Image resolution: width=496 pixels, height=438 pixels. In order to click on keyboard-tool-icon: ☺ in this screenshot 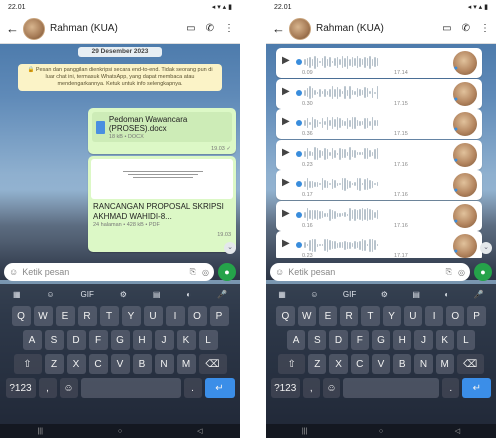, I will do `click(50, 294)`.